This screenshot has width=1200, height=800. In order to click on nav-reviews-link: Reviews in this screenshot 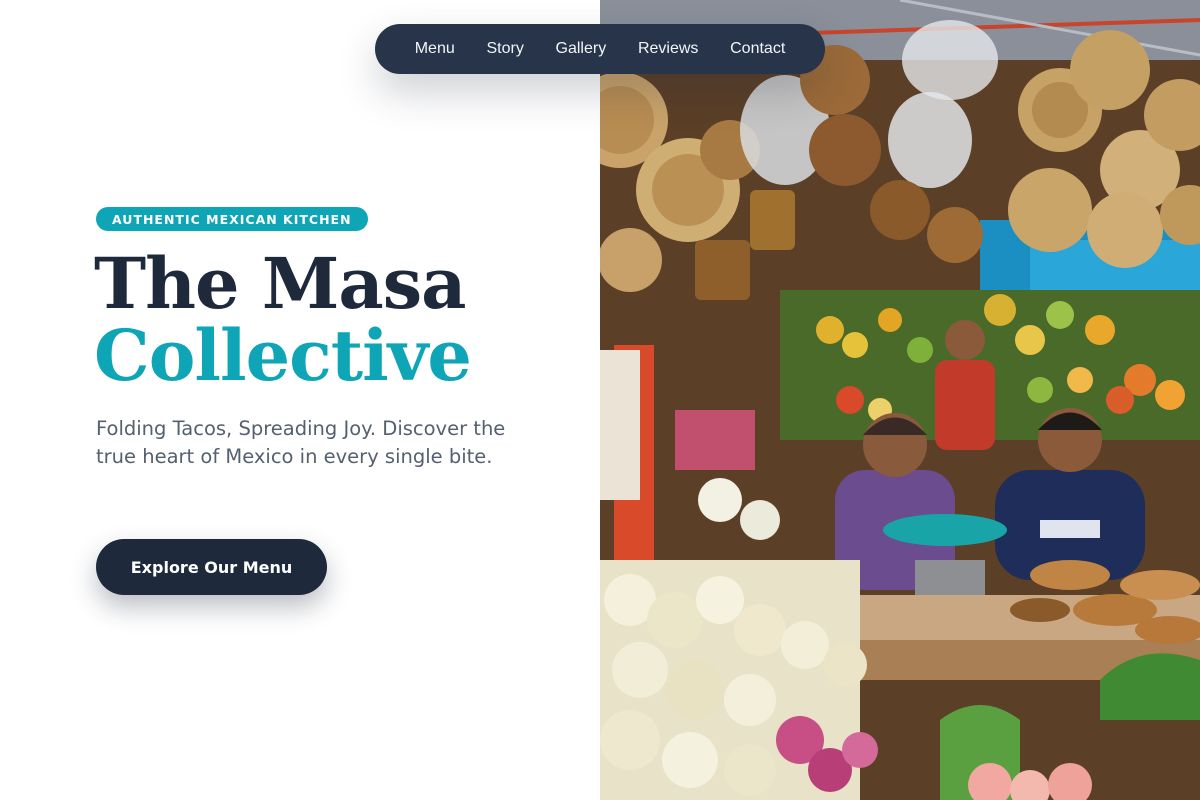, I will do `click(668, 49)`.